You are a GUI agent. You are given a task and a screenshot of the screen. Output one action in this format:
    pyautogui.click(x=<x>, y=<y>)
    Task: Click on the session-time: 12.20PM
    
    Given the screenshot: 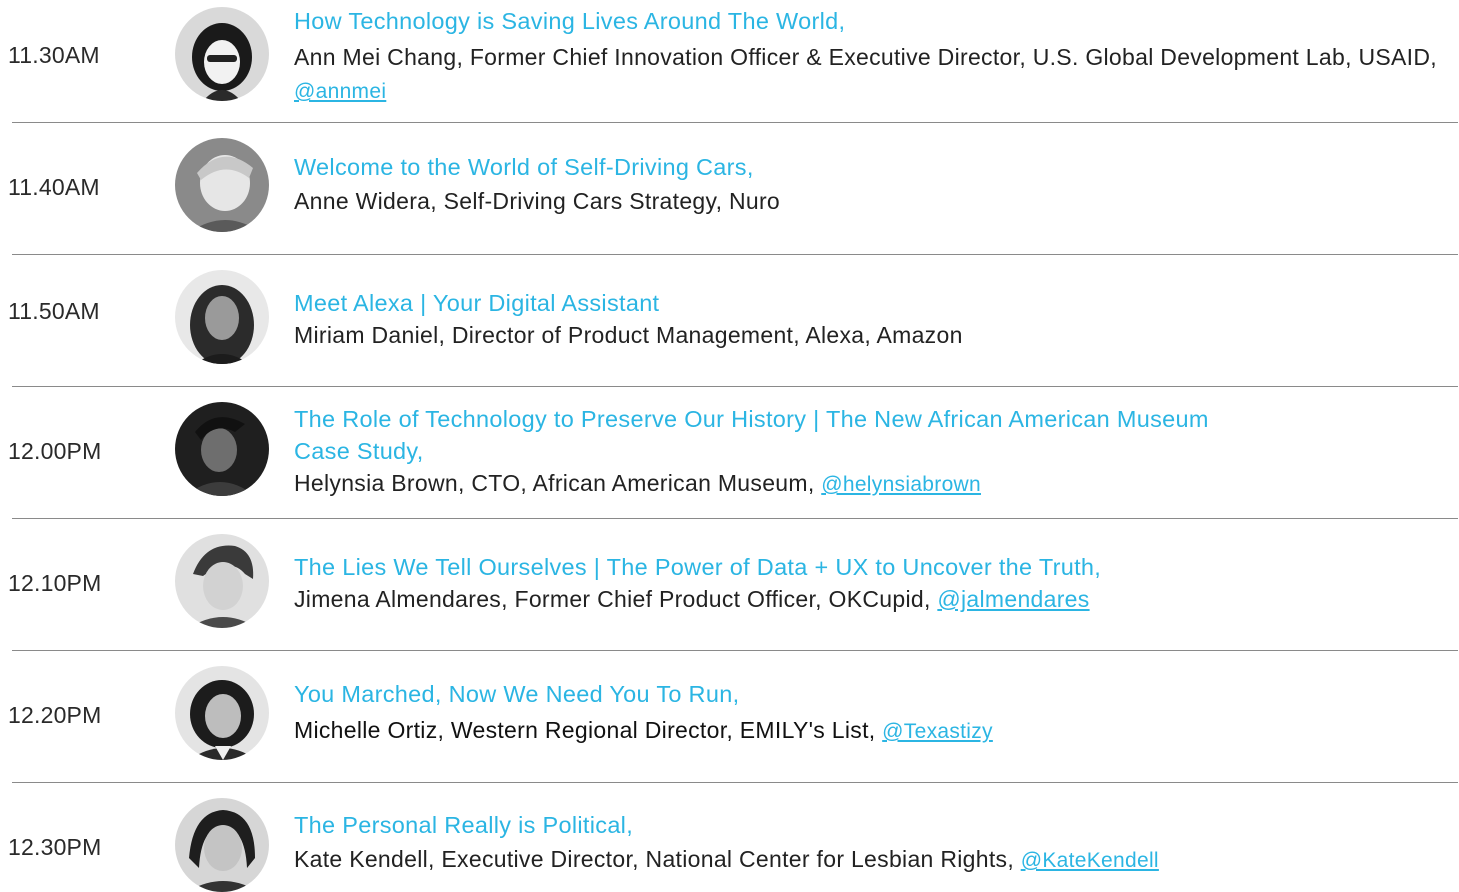 What is the action you would take?
    pyautogui.click(x=55, y=715)
    